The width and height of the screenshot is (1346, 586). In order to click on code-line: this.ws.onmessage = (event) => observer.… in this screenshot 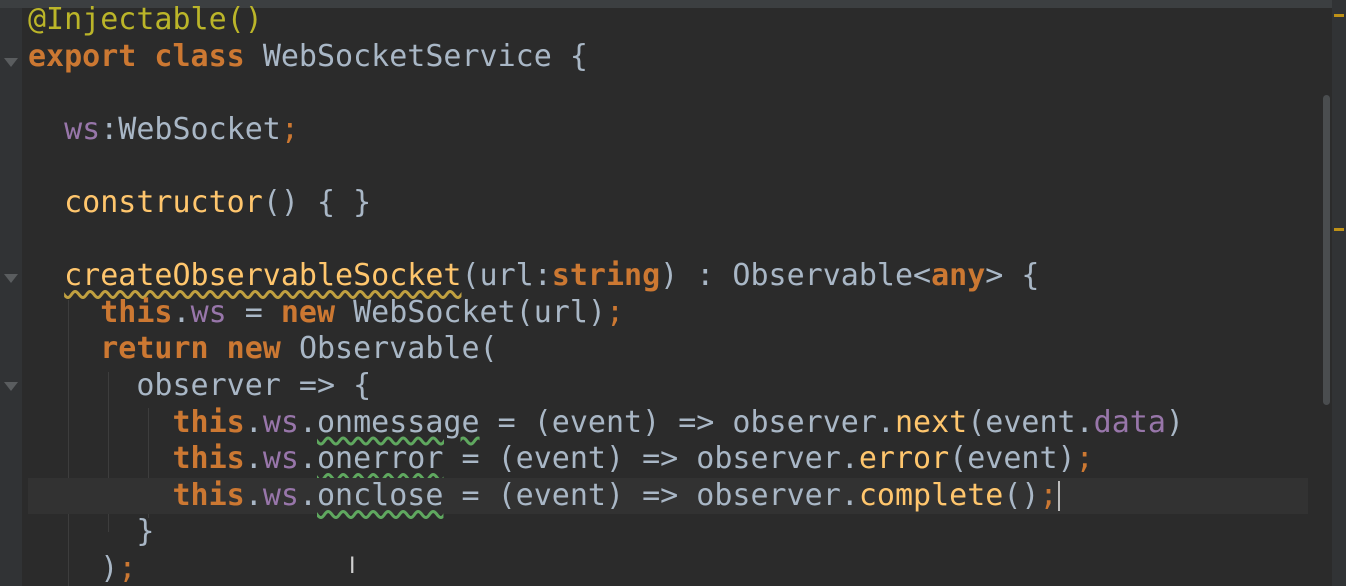, I will do `click(606, 423)`.